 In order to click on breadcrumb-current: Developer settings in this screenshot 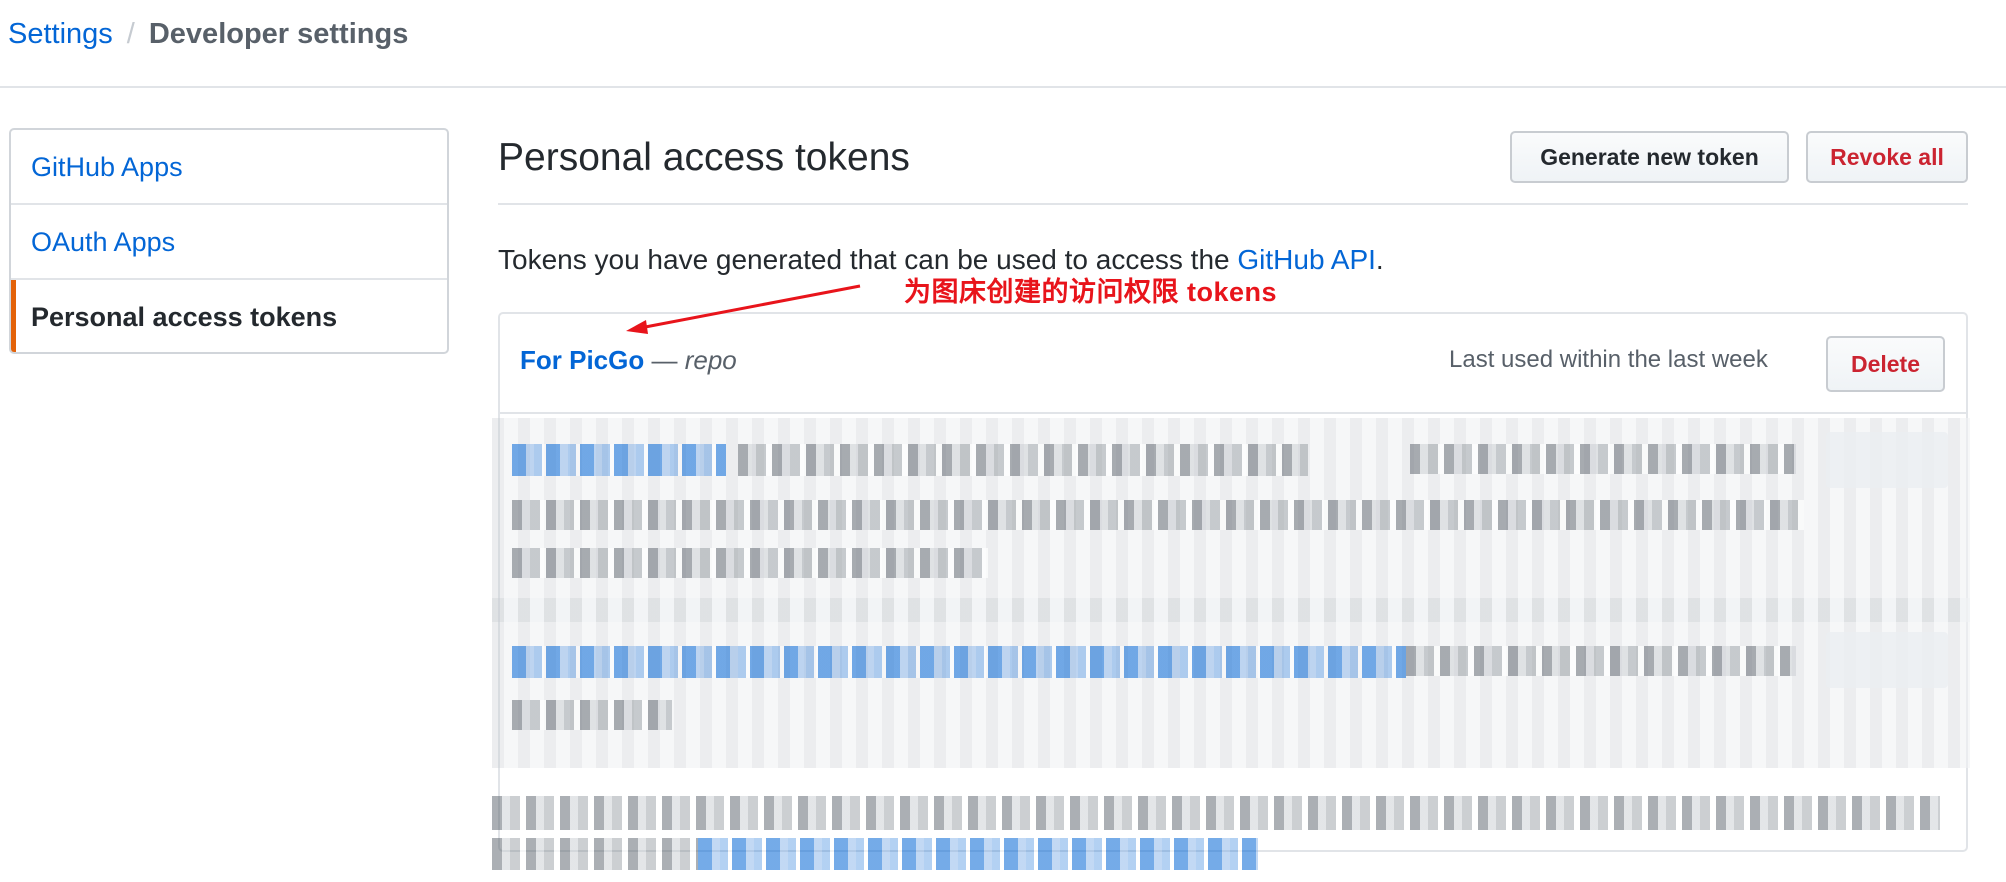, I will do `click(278, 34)`.